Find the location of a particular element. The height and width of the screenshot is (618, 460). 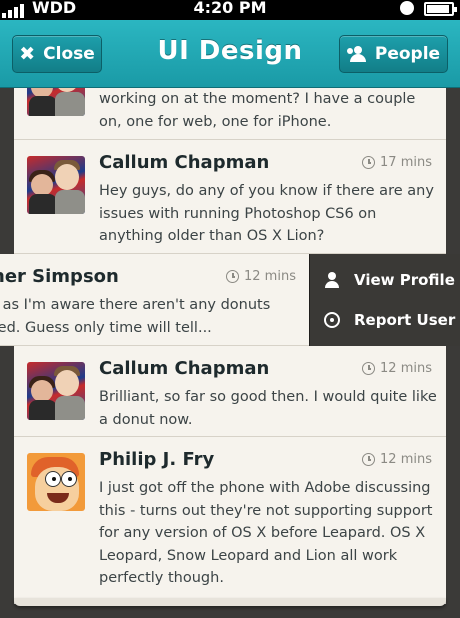

view-profile-label: View Profile is located at coordinates (404, 280).